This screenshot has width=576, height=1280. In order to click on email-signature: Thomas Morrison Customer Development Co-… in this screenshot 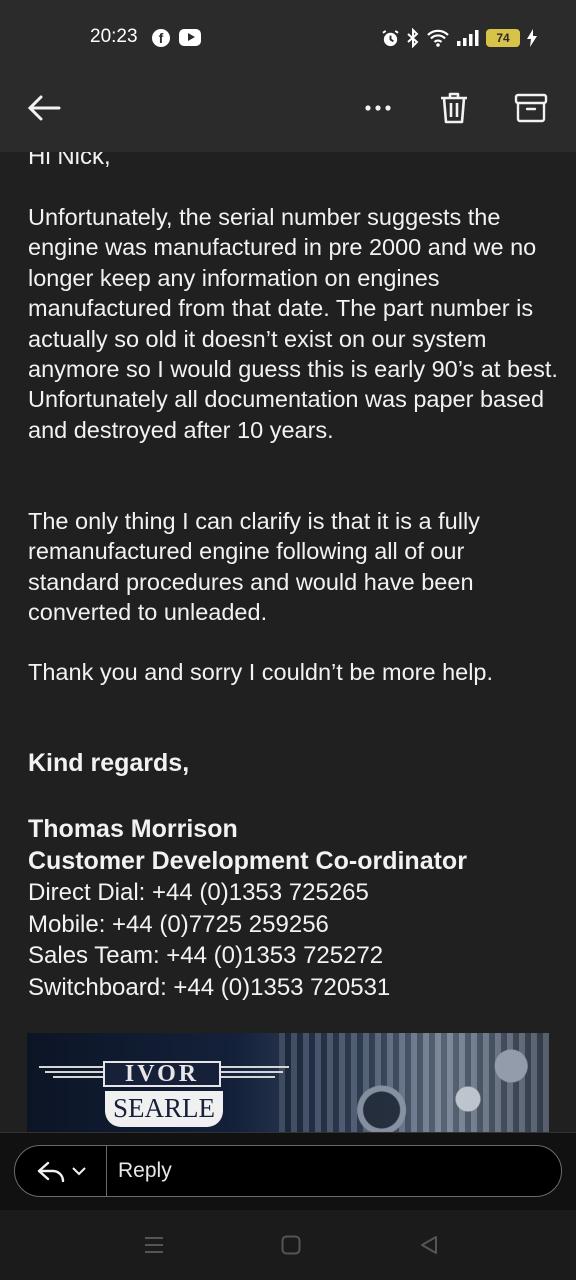, I will do `click(298, 908)`.